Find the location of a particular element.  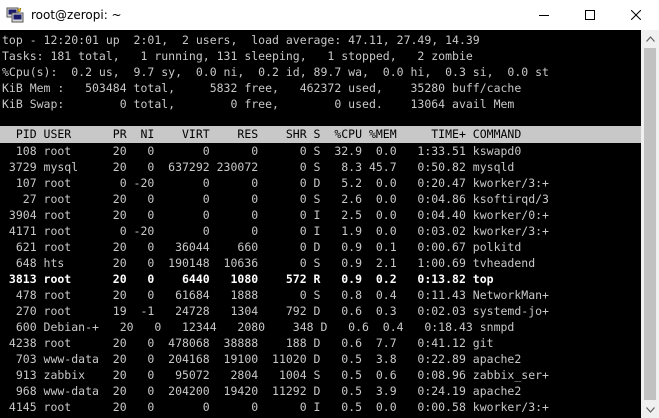

minimize-button is located at coordinates (544, 15).